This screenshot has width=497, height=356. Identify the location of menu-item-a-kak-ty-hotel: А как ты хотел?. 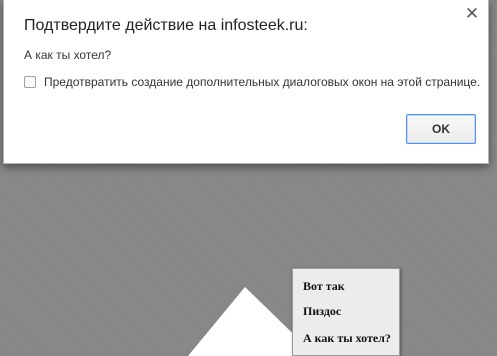
(345, 338).